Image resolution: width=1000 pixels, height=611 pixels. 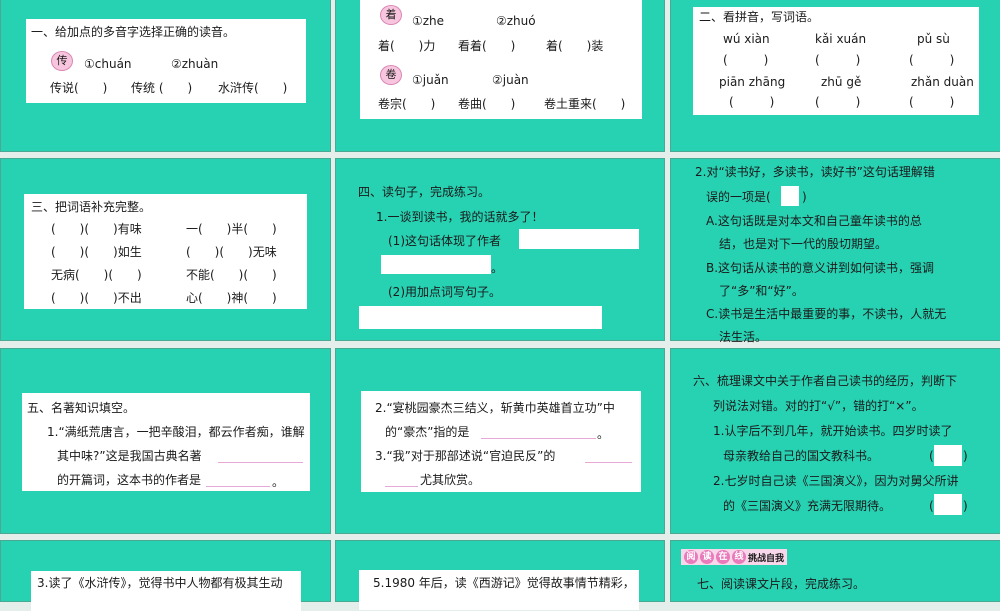 I want to click on question-text: 列说法对错。对的打“√”，错的打“×”。, so click(x=818, y=406).